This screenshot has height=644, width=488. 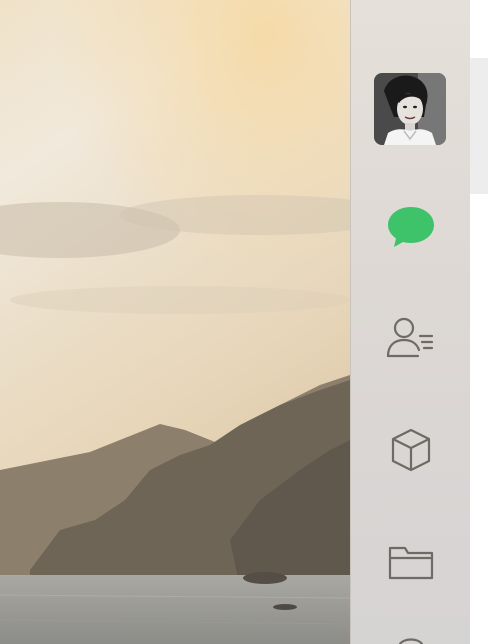 I want to click on nav-apps-button, so click(x=411, y=450).